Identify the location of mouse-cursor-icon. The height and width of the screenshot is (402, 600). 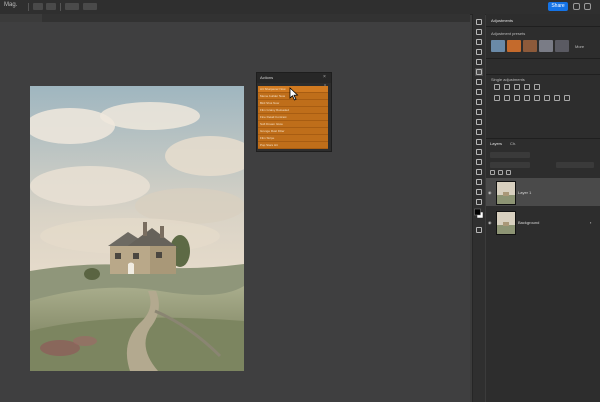
(294, 94).